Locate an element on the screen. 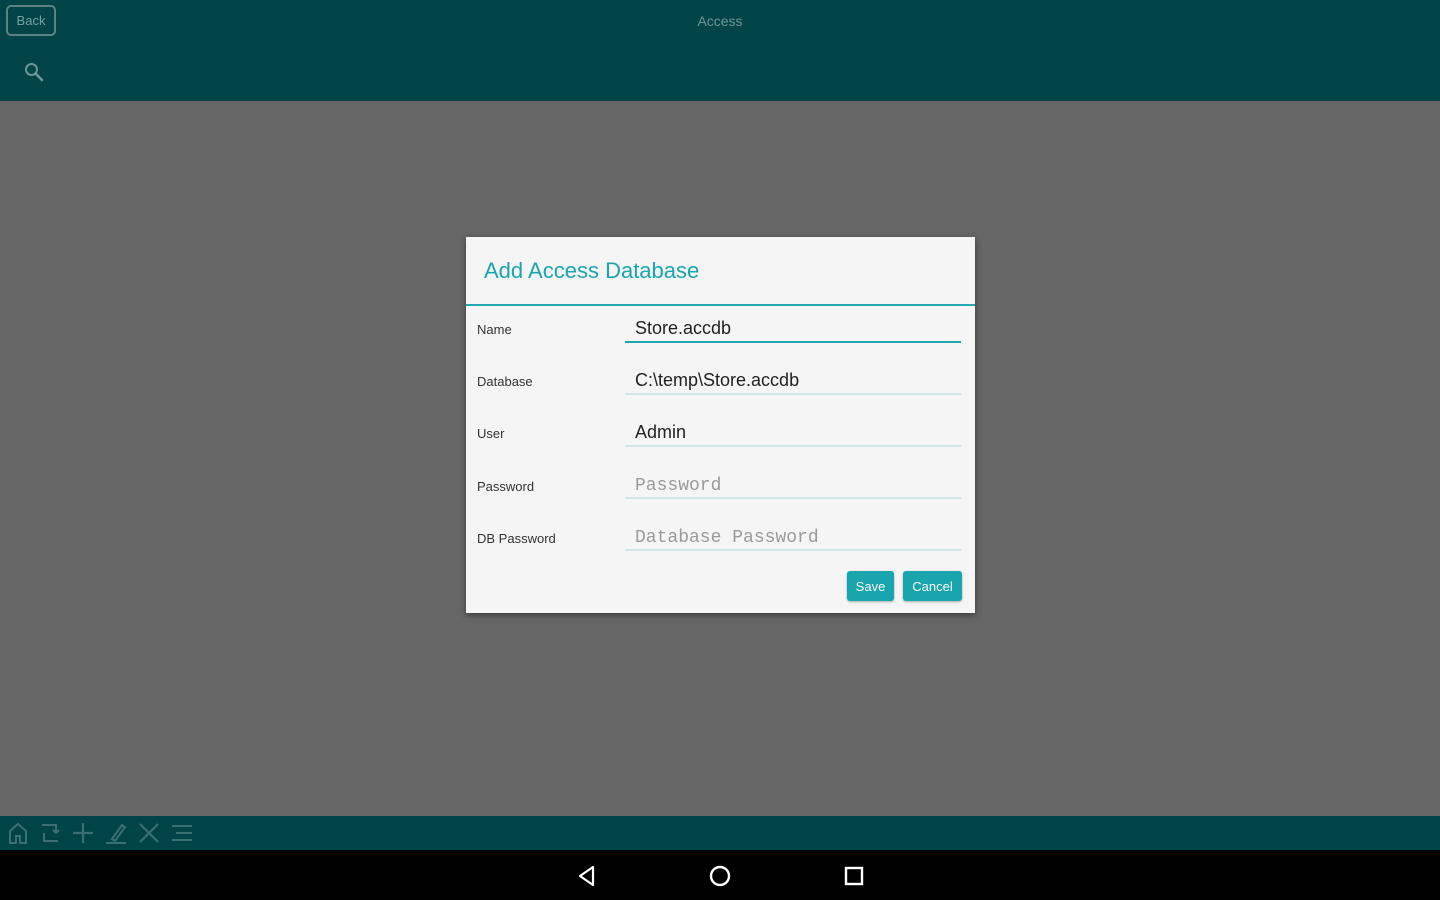  system-nav-bar is located at coordinates (720, 875).